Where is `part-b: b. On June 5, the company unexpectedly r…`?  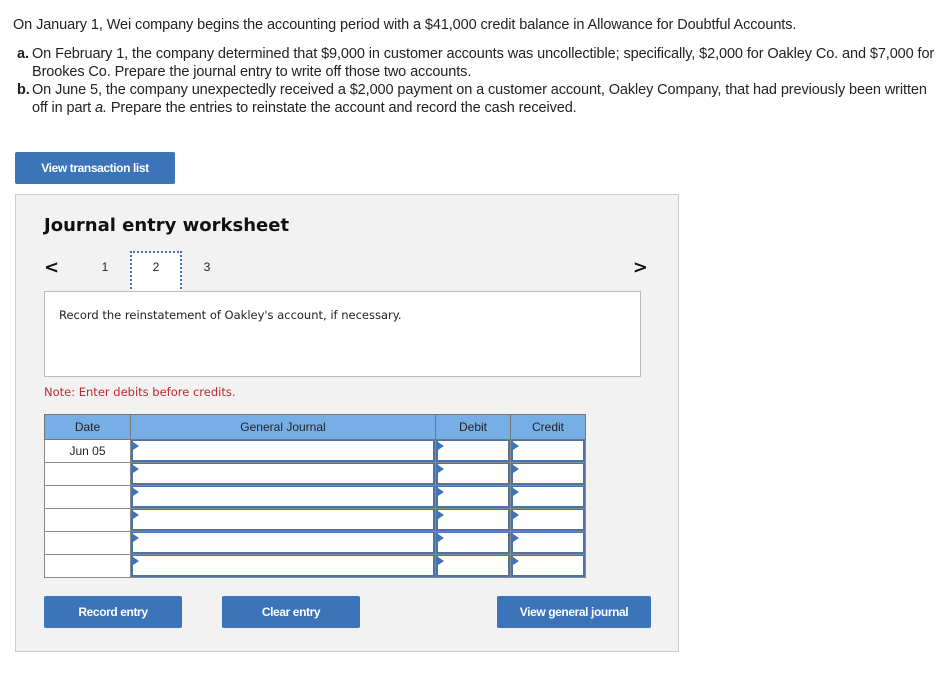
part-b: b. On June 5, the company unexpectedly r… is located at coordinates (475, 99).